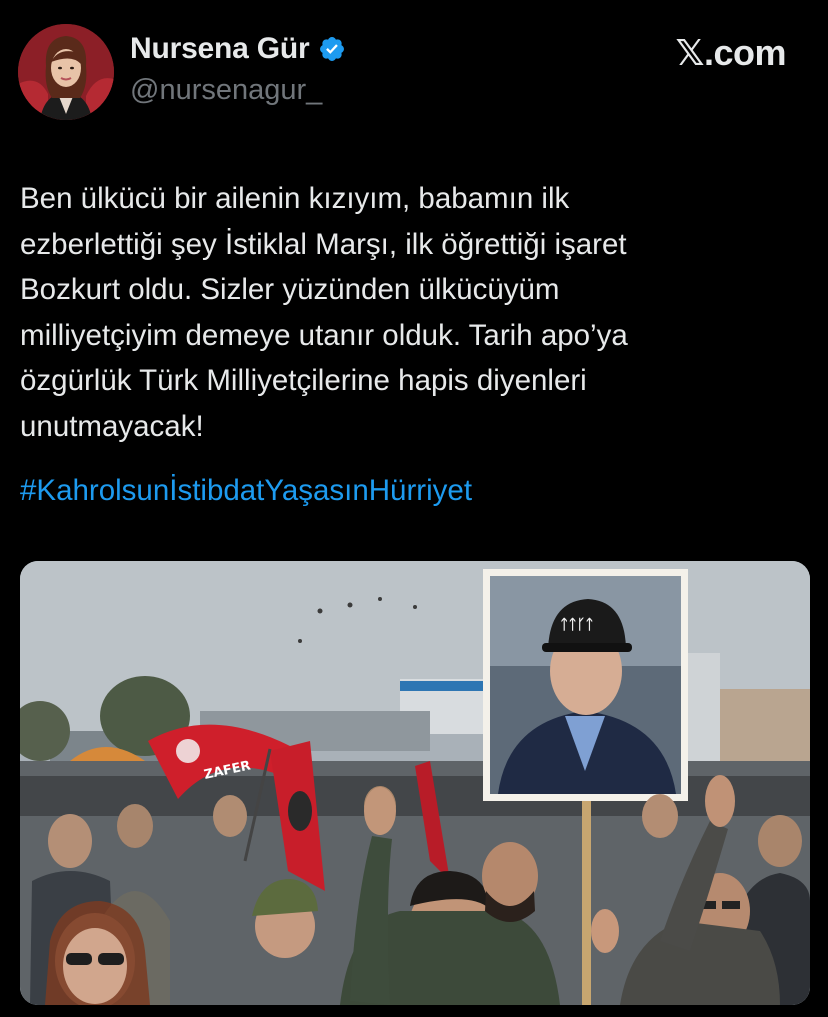 The image size is (828, 1017). I want to click on handle: @nursenagur_, so click(226, 90).